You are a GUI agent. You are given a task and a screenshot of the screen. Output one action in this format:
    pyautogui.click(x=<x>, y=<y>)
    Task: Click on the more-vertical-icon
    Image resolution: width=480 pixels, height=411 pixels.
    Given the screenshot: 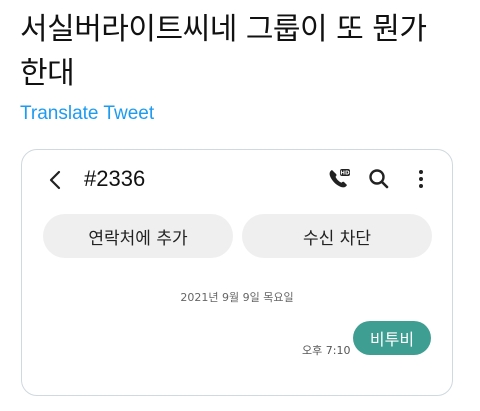 What is the action you would take?
    pyautogui.click(x=421, y=179)
    